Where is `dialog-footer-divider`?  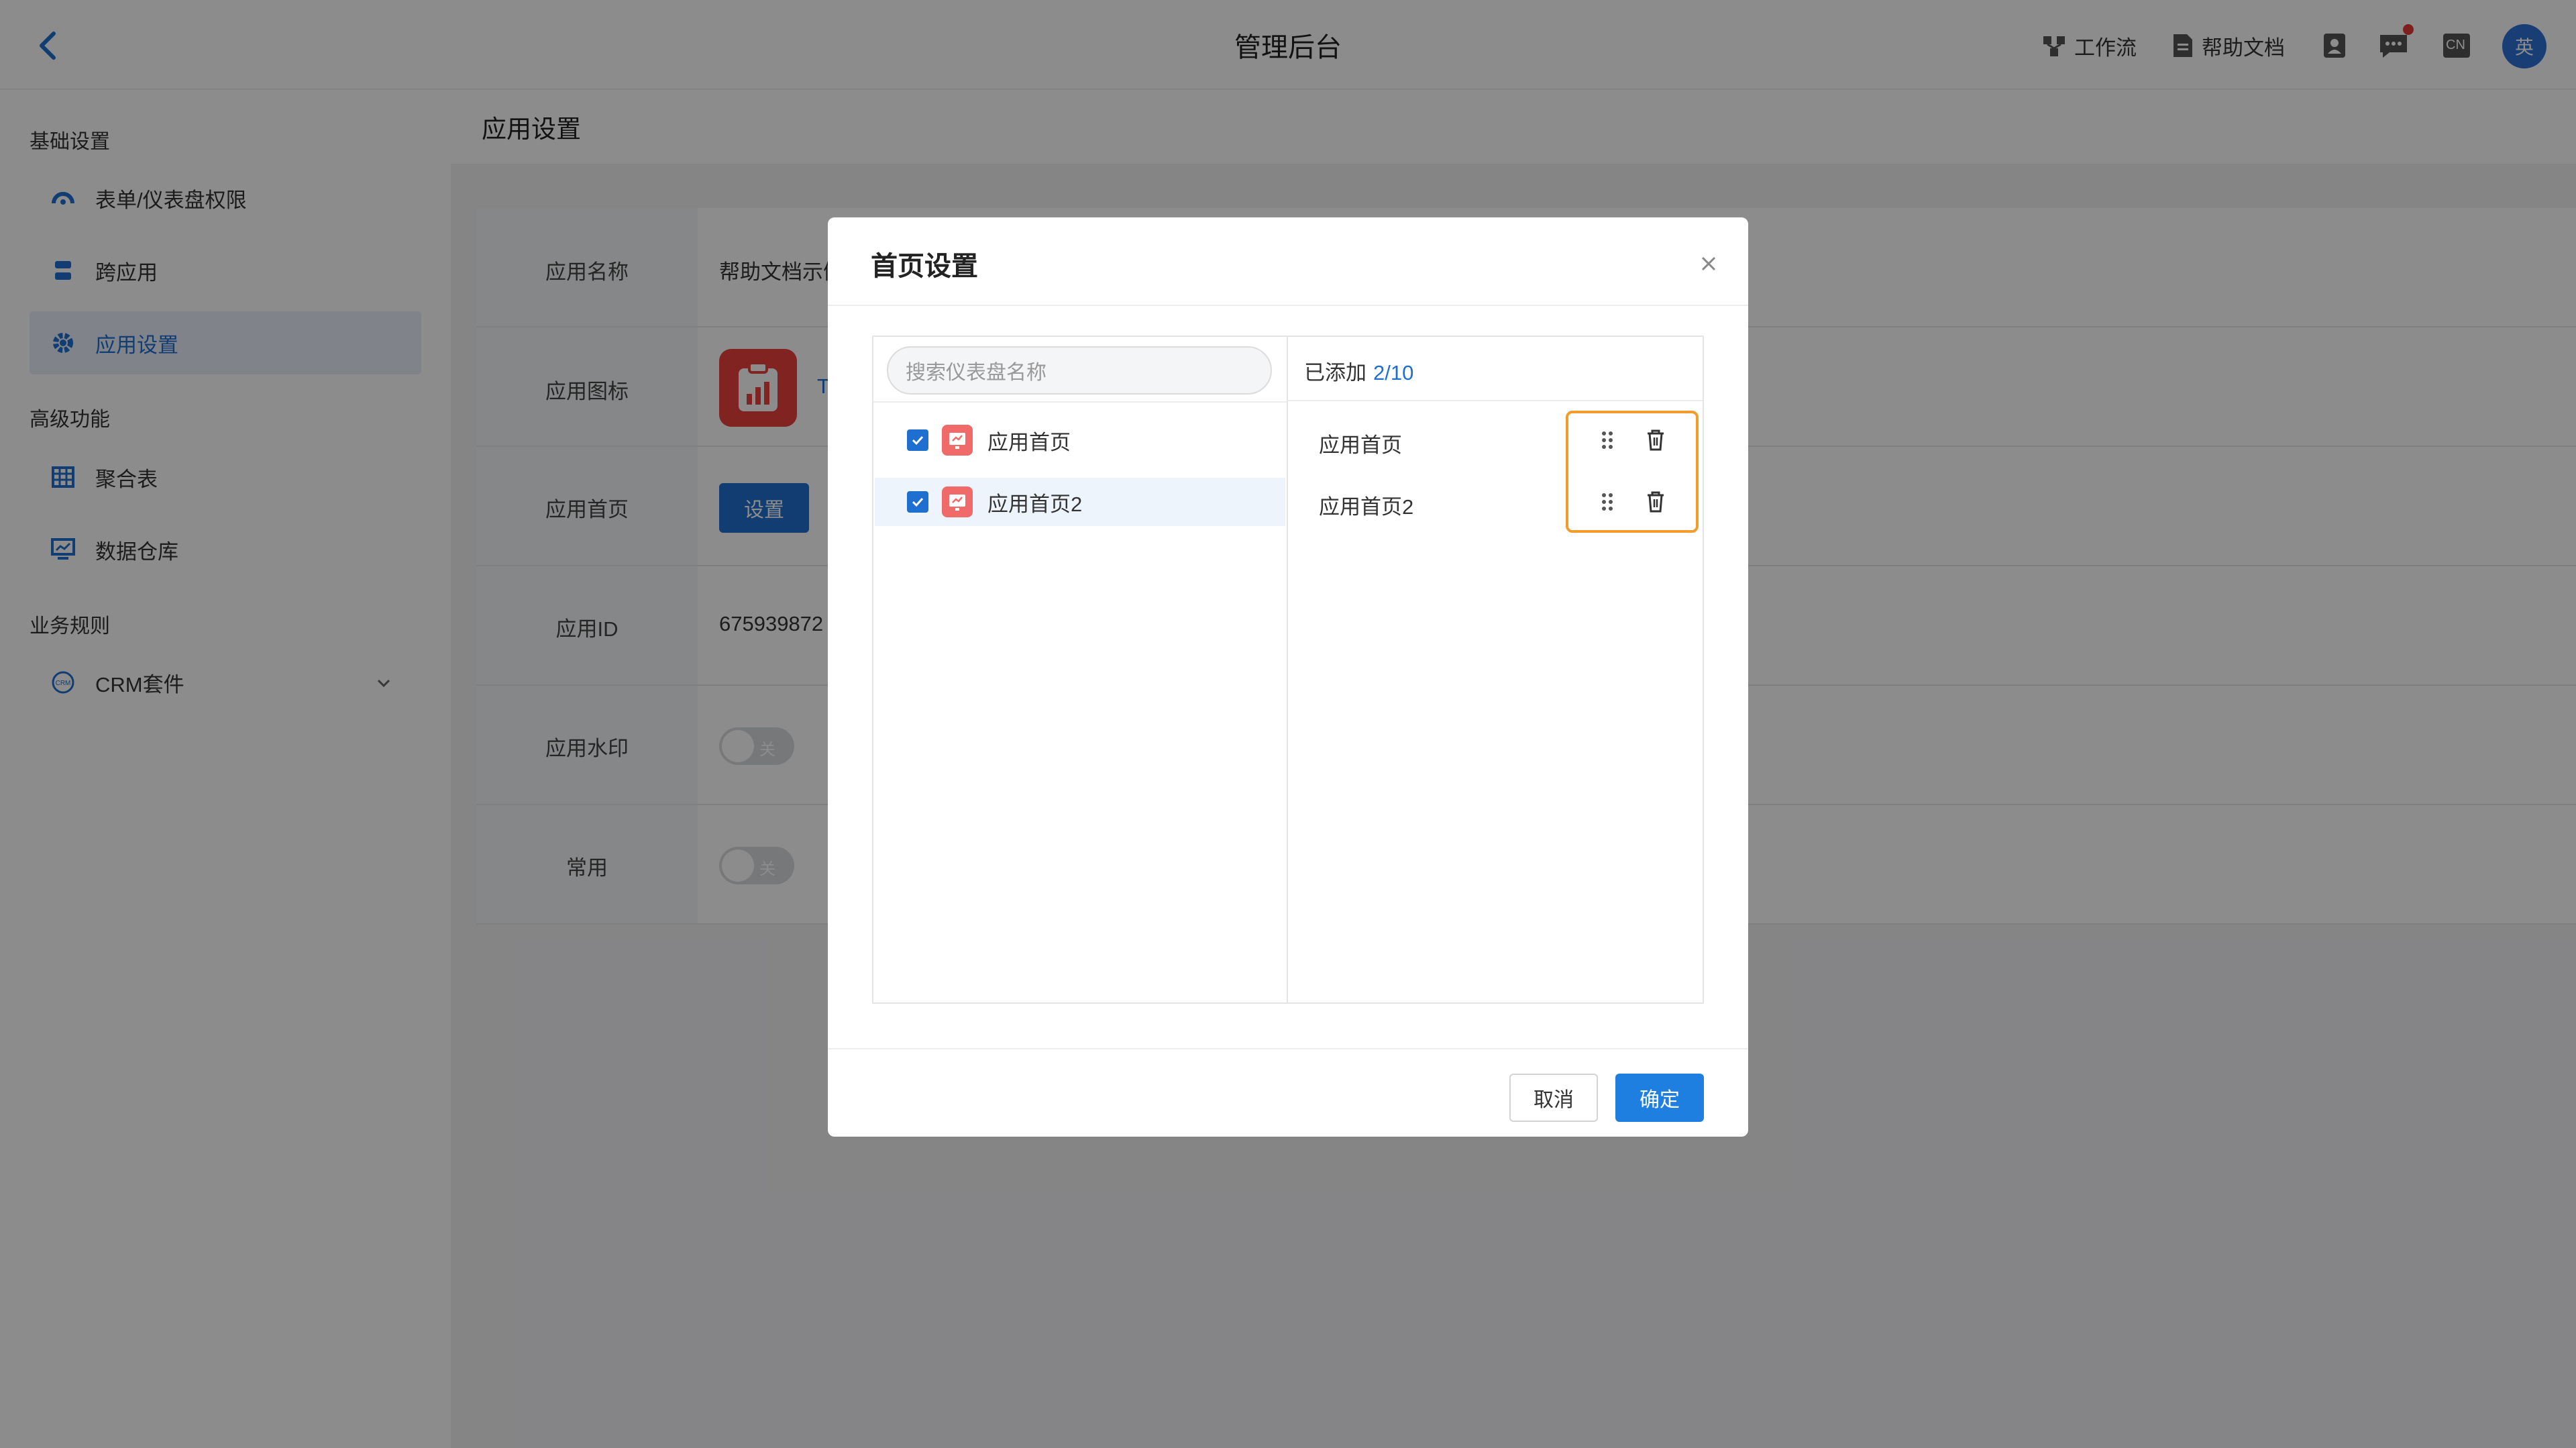 dialog-footer-divider is located at coordinates (1288, 1048).